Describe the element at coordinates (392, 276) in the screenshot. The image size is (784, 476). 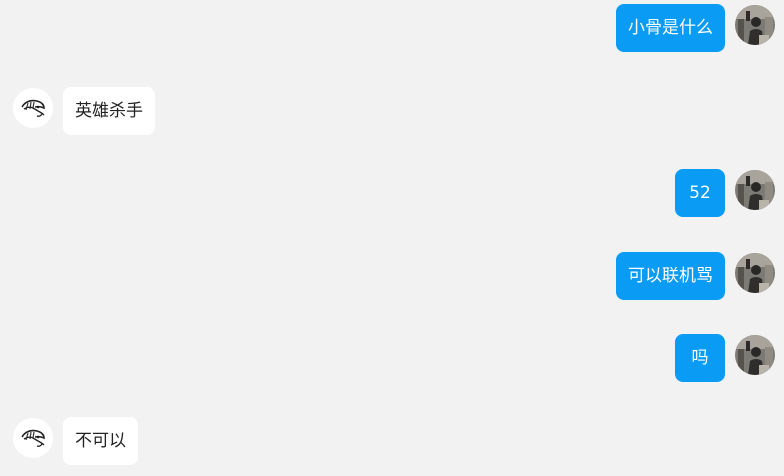
I see `message-row-outgoing: 可以联机骂` at that location.